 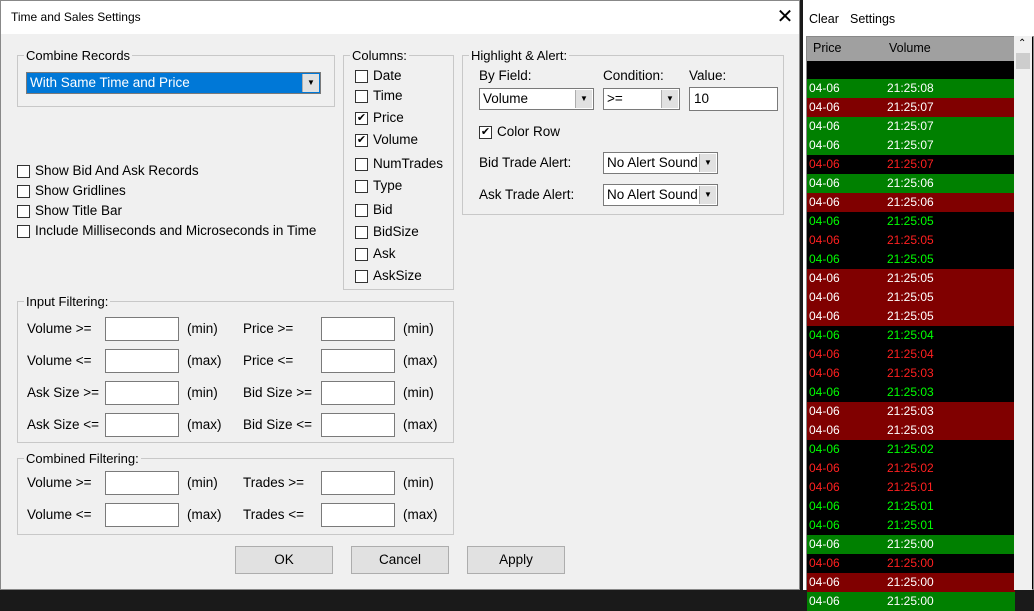 What do you see at coordinates (361, 276) in the screenshot?
I see `column-checkbox-asksize` at bounding box center [361, 276].